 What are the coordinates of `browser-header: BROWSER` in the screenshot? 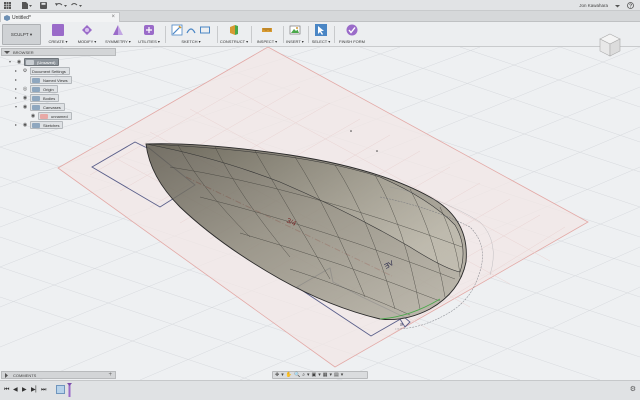 It's located at (58, 52).